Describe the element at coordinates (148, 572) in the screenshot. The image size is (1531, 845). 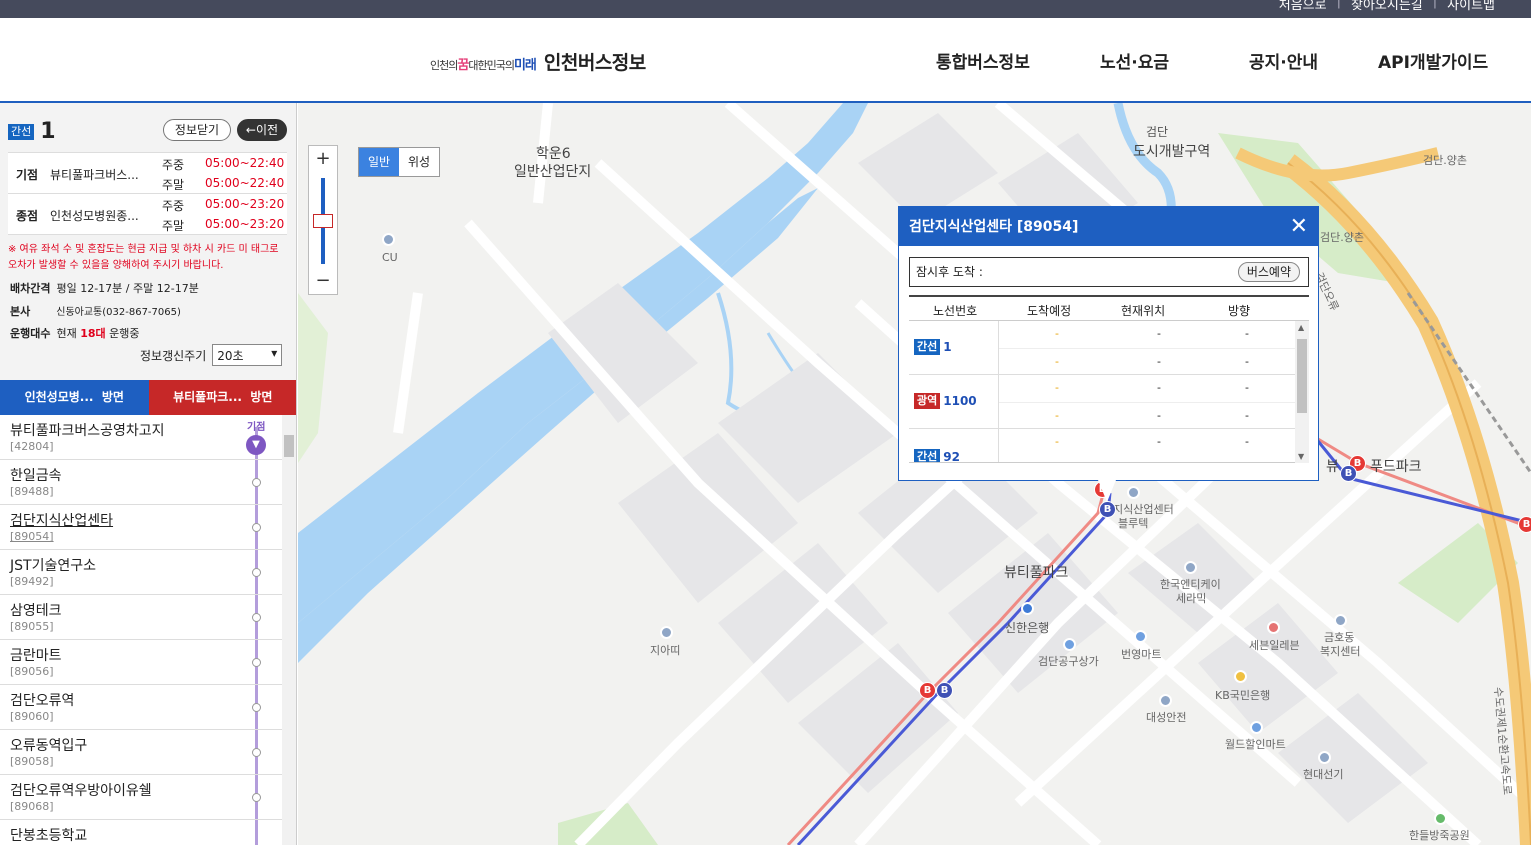
I see `list-item: JST기술연구소 [89492]` at that location.